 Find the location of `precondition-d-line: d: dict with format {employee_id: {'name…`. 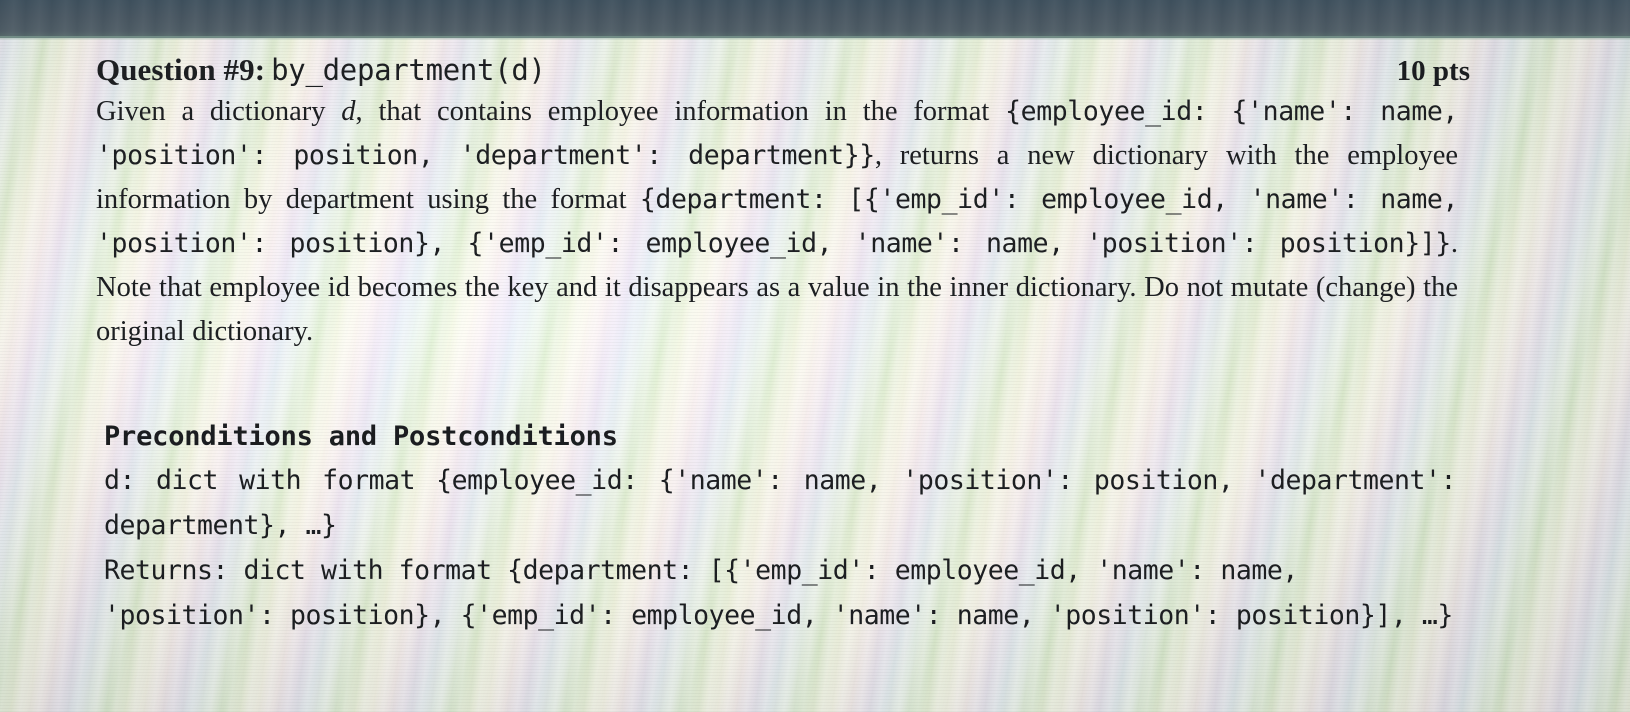

precondition-d-line: d: dict with format {employee_id: {'name… is located at coordinates (780, 503).